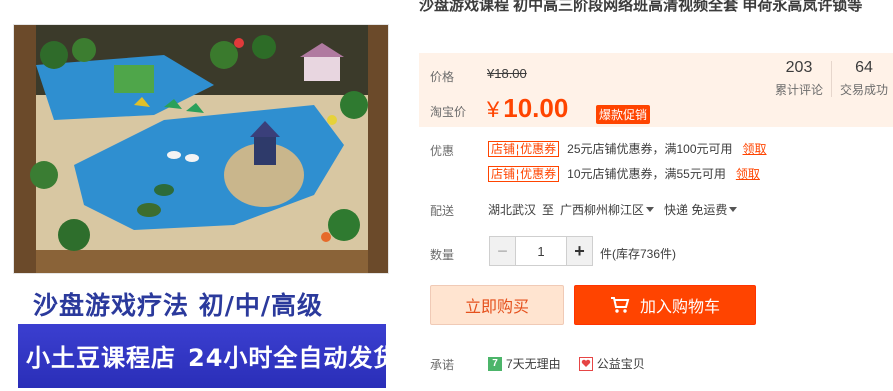 This screenshot has width=893, height=391. Describe the element at coordinates (620, 305) in the screenshot. I see `cart-icon` at that location.